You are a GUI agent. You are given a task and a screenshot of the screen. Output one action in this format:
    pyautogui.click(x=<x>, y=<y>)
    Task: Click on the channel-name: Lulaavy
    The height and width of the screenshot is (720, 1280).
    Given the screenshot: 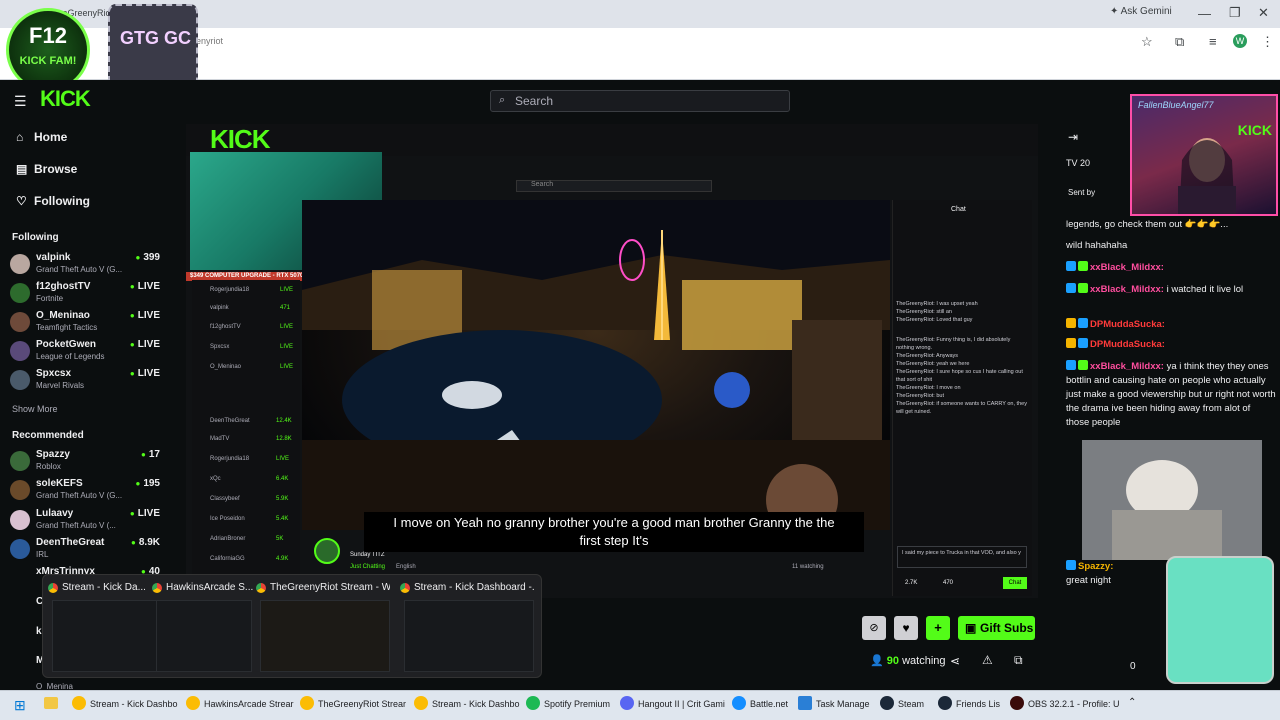 What is the action you would take?
    pyautogui.click(x=55, y=513)
    